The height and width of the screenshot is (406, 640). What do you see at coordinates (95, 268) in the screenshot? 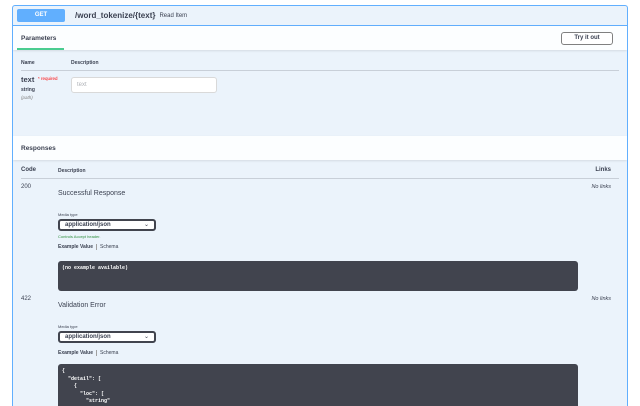
I see `example-text-200: (no example available)` at bounding box center [95, 268].